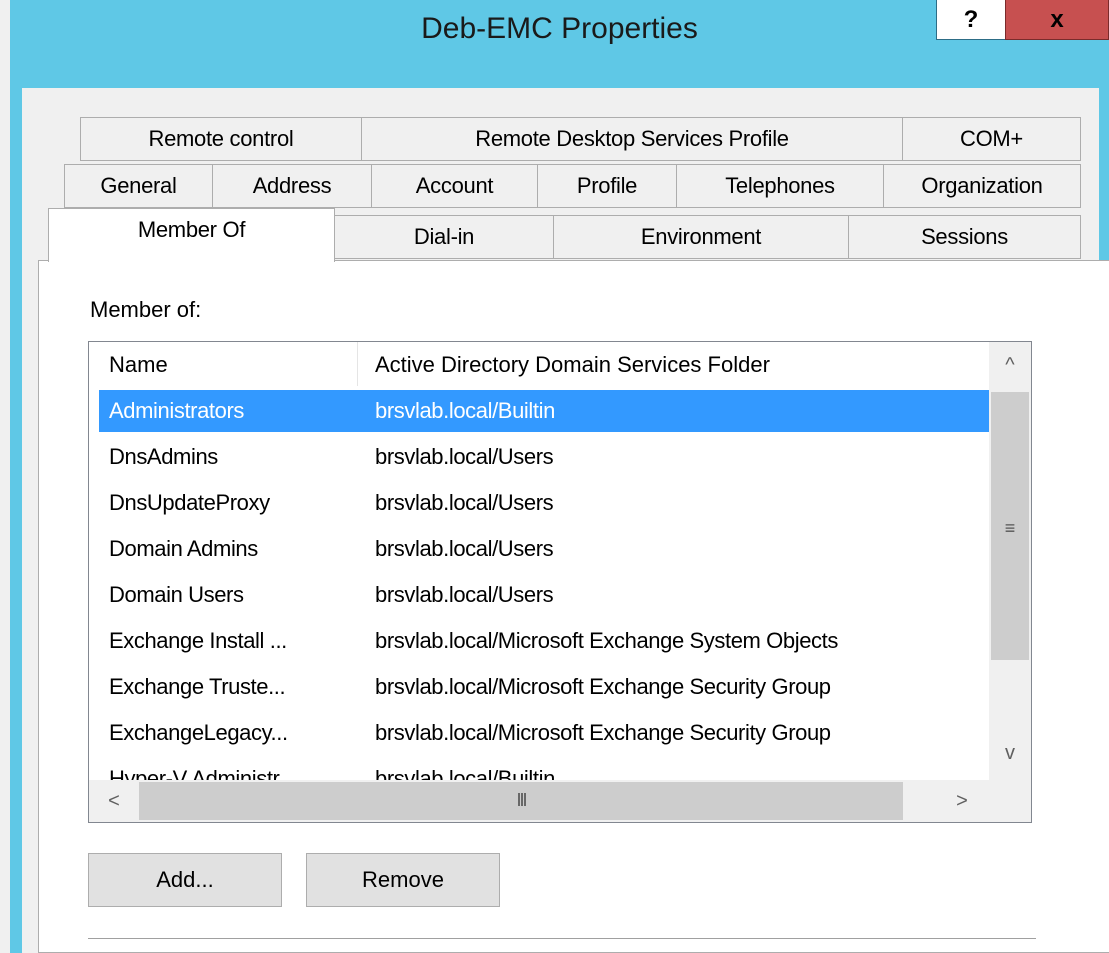  Describe the element at coordinates (454, 186) in the screenshot. I see `tab-account: Account` at that location.